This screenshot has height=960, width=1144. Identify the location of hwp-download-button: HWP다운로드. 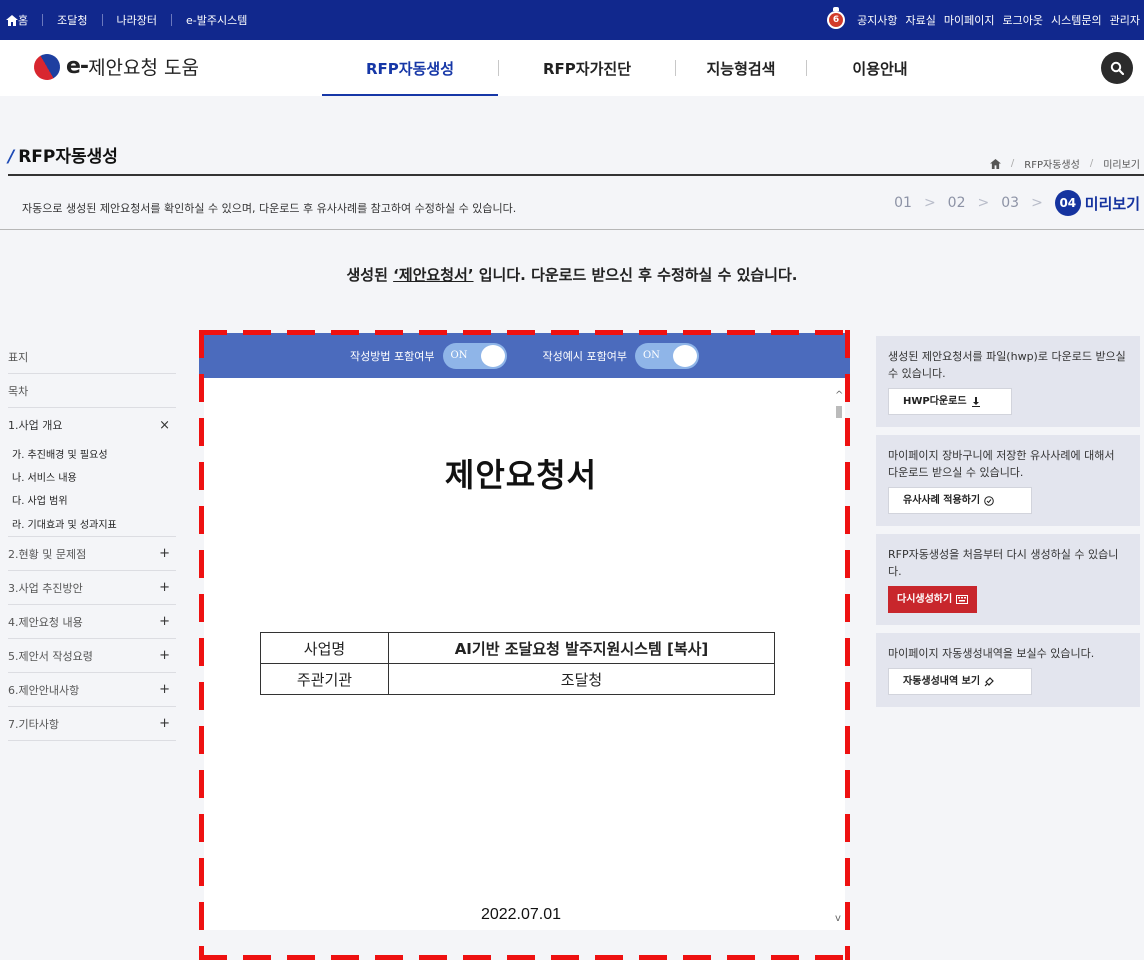
(950, 401).